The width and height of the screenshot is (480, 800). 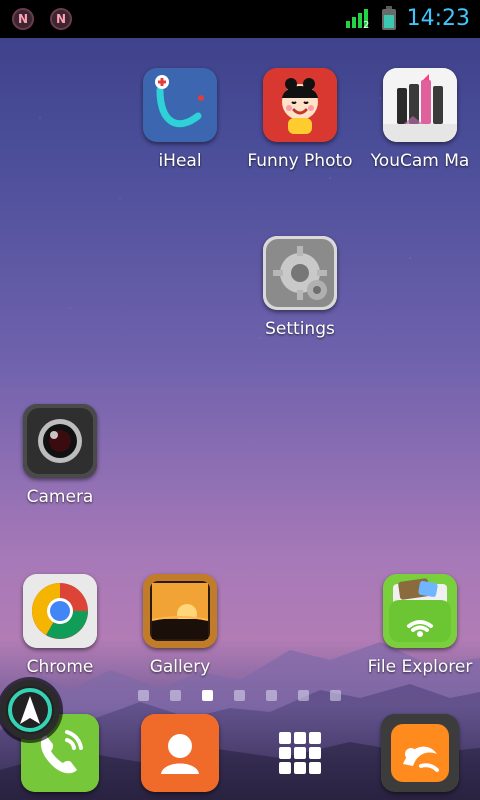 I want to click on app-funny-photo: Funny Photo, so click(x=300, y=119).